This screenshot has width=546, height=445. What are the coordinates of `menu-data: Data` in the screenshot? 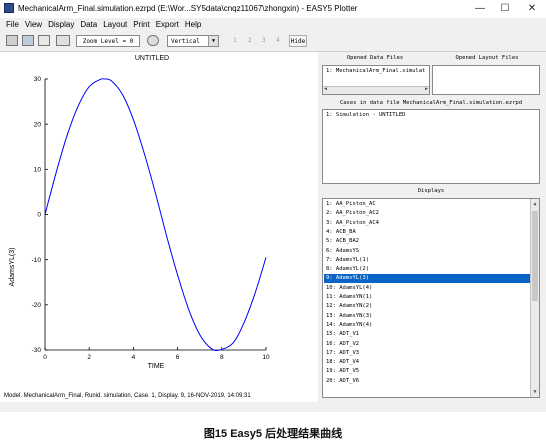 It's located at (88, 24).